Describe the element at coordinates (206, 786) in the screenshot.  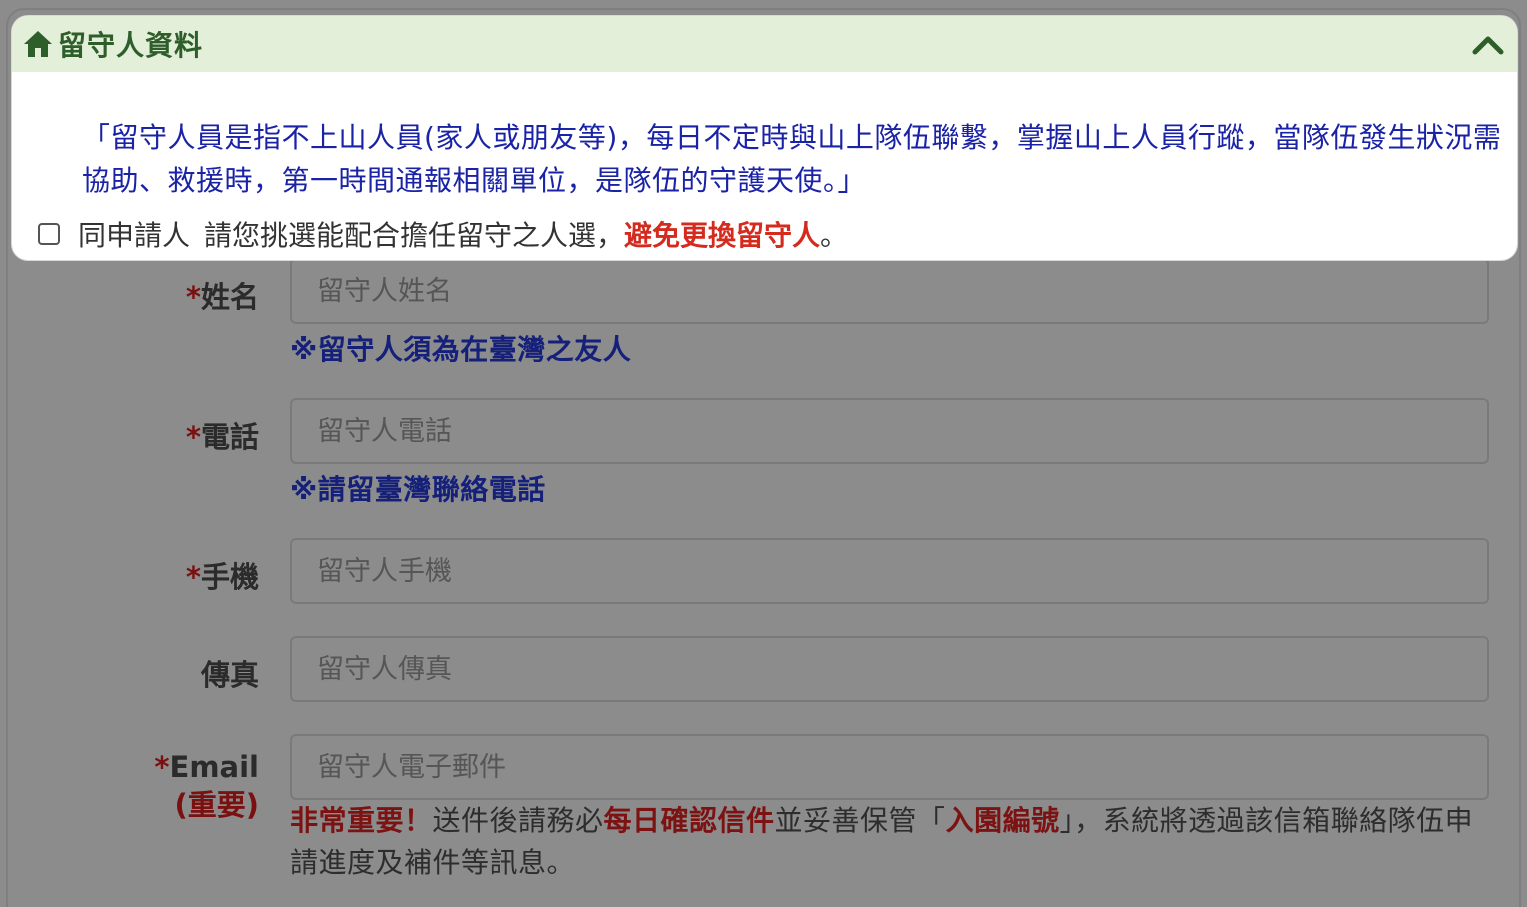
I see `email-label: *Email (重要)` at that location.